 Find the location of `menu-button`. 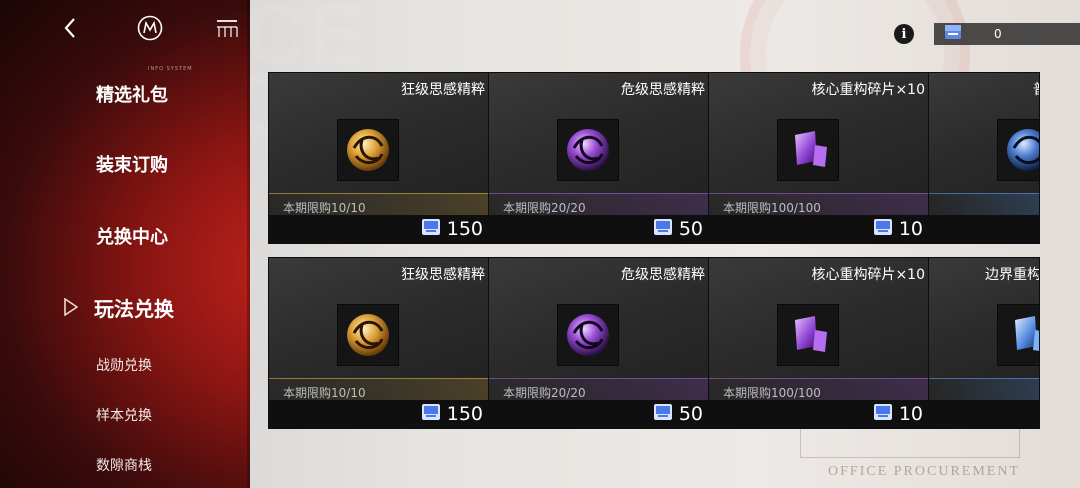

menu-button is located at coordinates (227, 28).